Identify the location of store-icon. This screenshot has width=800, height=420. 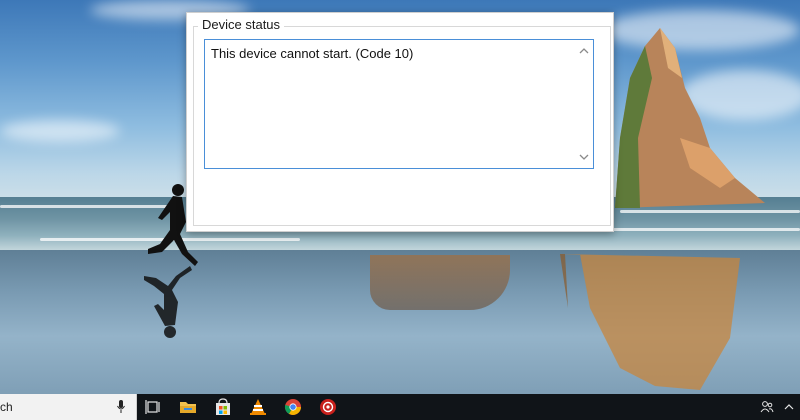
(223, 407).